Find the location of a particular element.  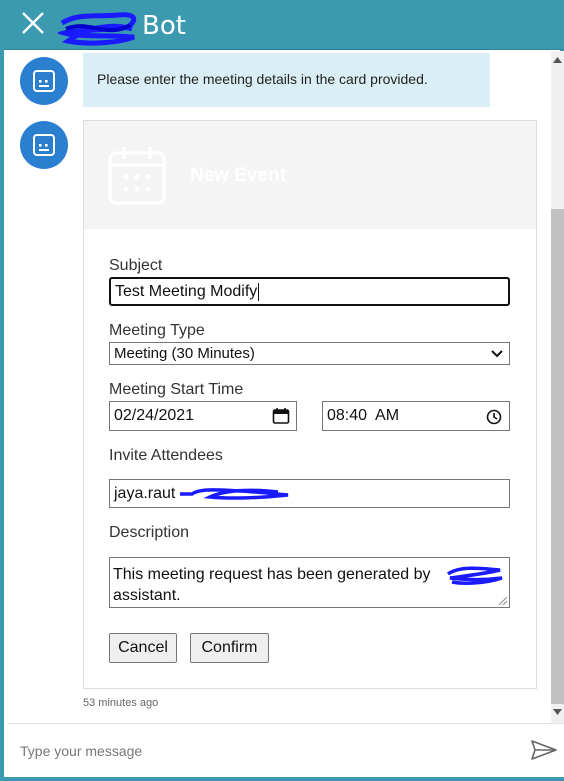

scrollbar is located at coordinates (557, 387).